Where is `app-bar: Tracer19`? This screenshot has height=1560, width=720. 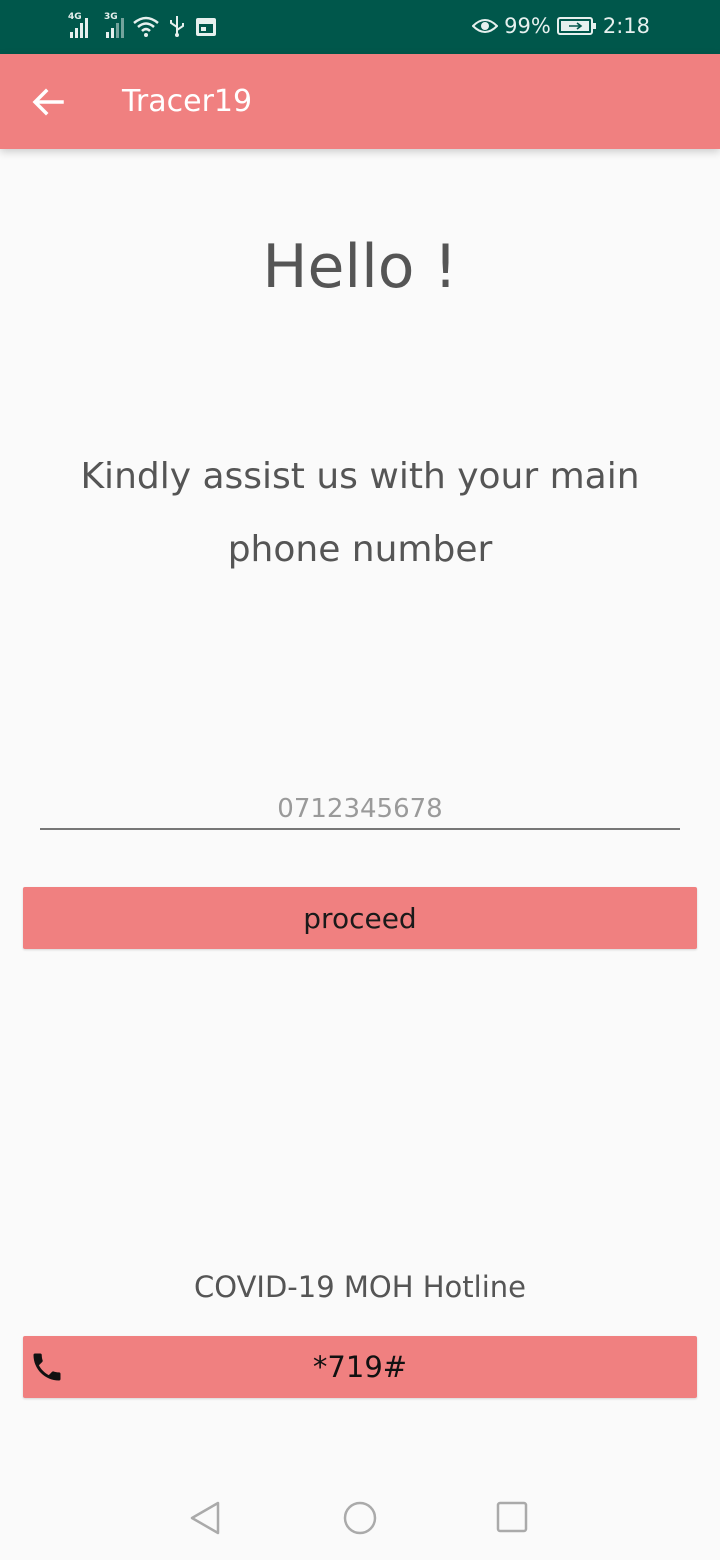 app-bar: Tracer19 is located at coordinates (360, 101).